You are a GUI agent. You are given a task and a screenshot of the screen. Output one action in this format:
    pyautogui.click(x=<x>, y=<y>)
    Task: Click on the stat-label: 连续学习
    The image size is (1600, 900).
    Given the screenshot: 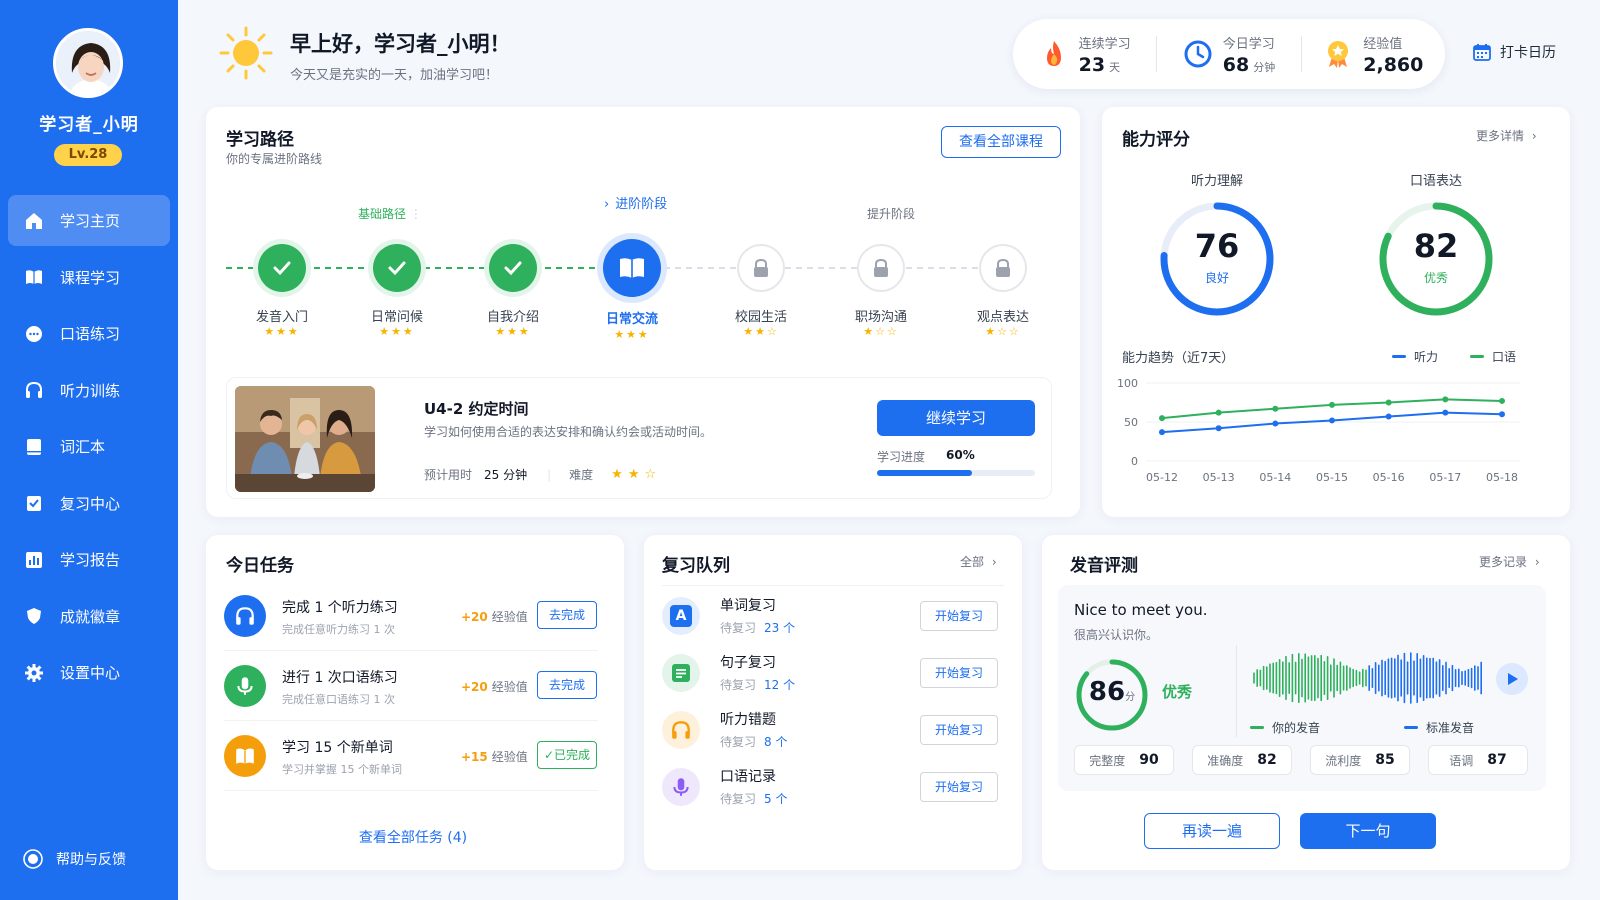 What is the action you would take?
    pyautogui.click(x=1104, y=44)
    